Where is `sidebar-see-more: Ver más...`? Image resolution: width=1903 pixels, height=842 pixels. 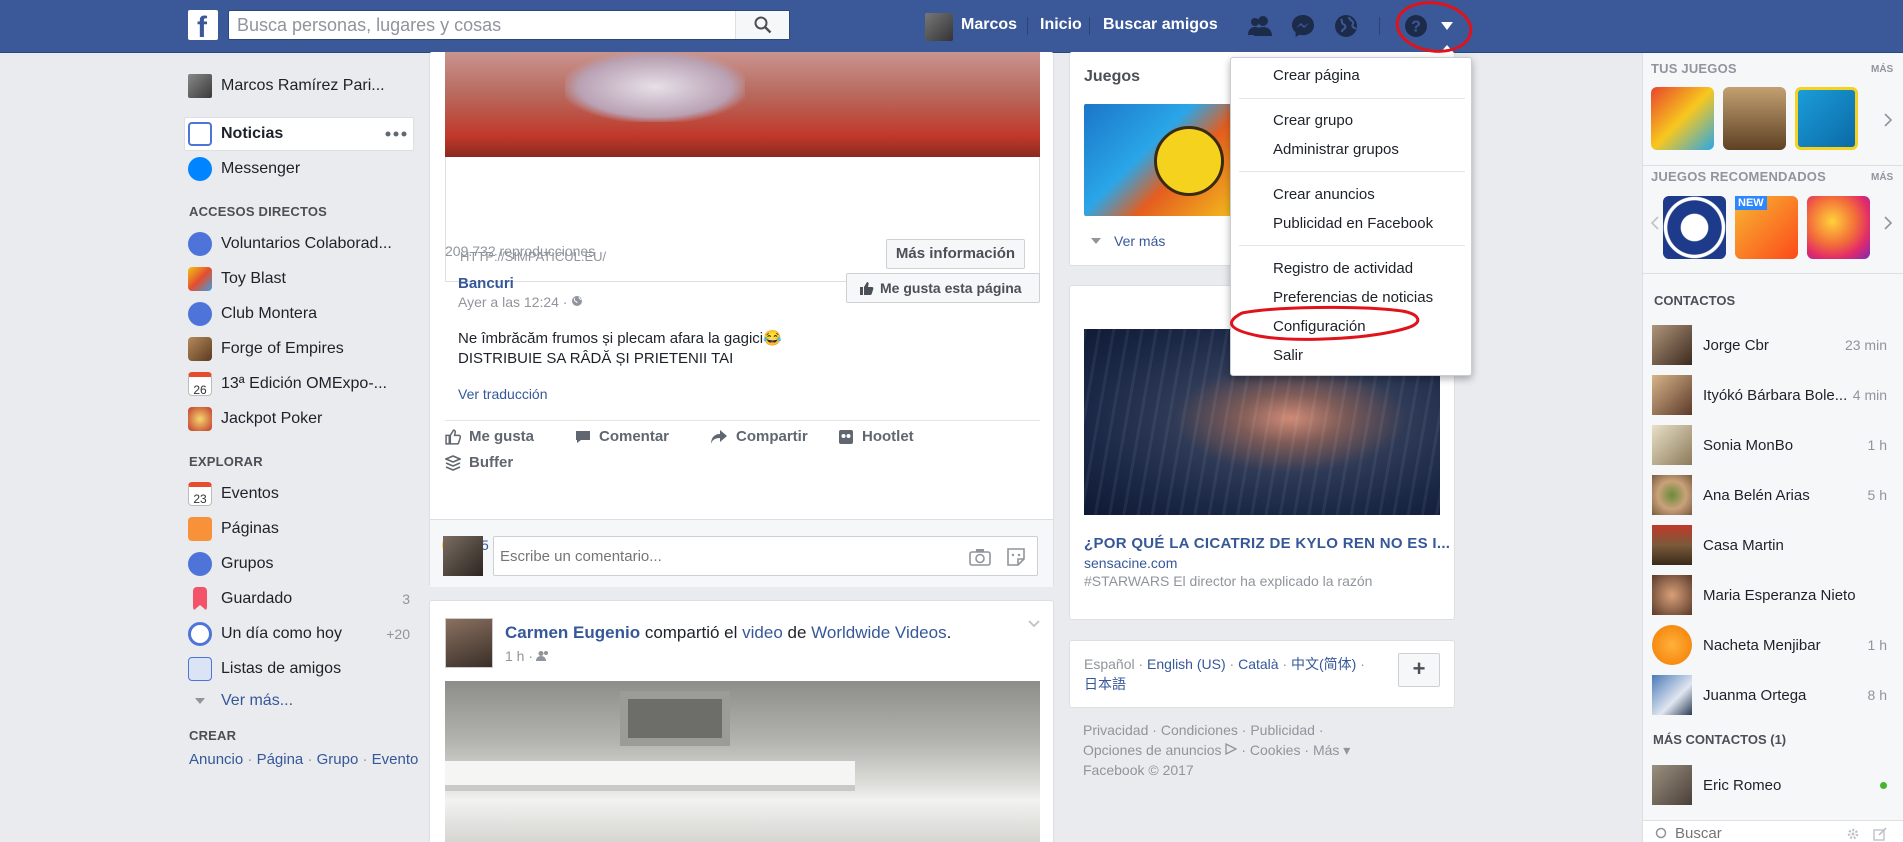
sidebar-see-more: Ver más... is located at coordinates (240, 701).